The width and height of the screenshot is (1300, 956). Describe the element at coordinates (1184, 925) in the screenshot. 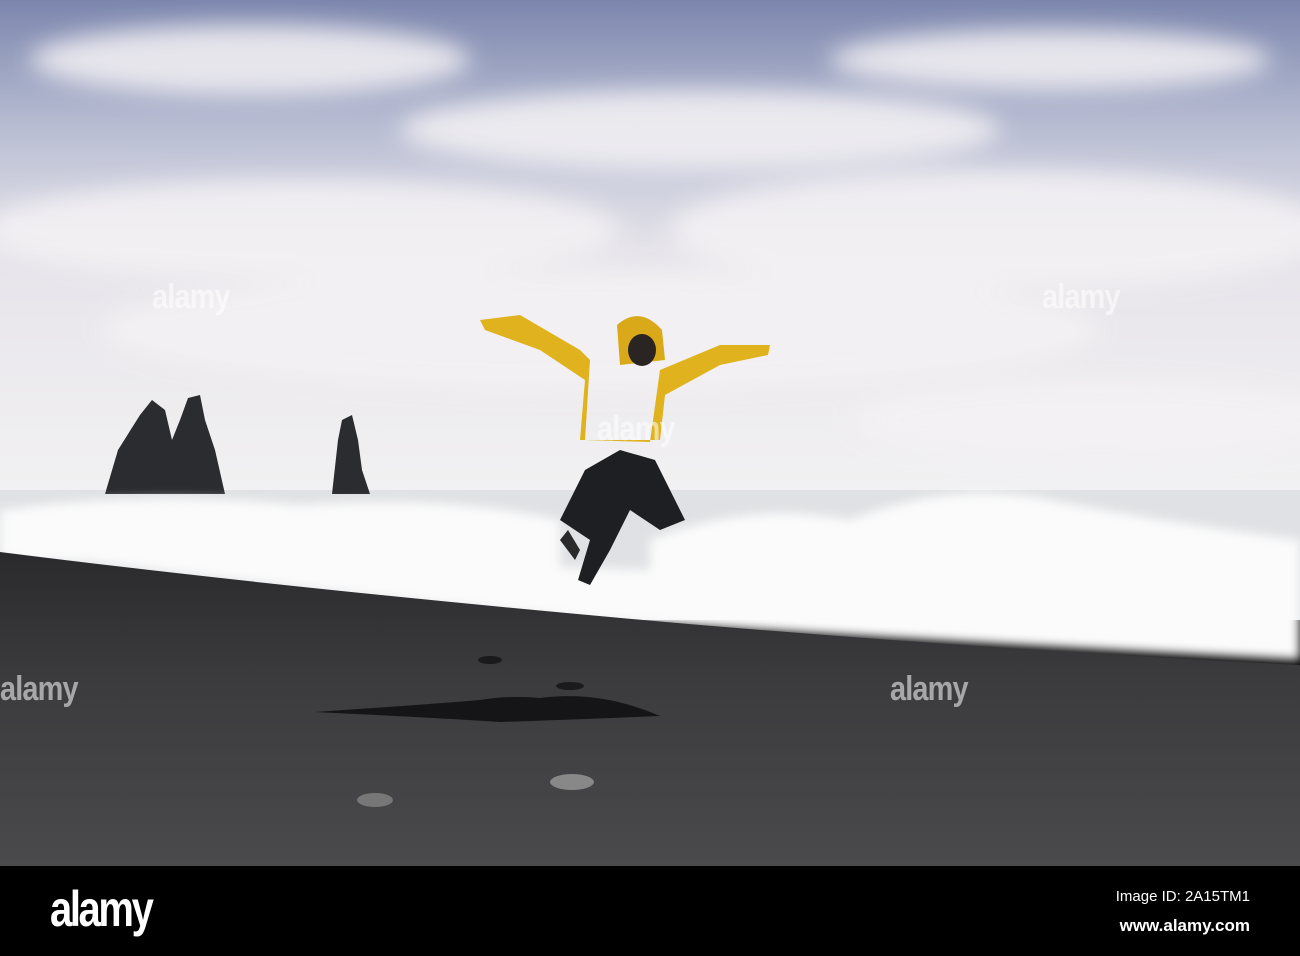

I see `website-link: www.alamy.com` at that location.